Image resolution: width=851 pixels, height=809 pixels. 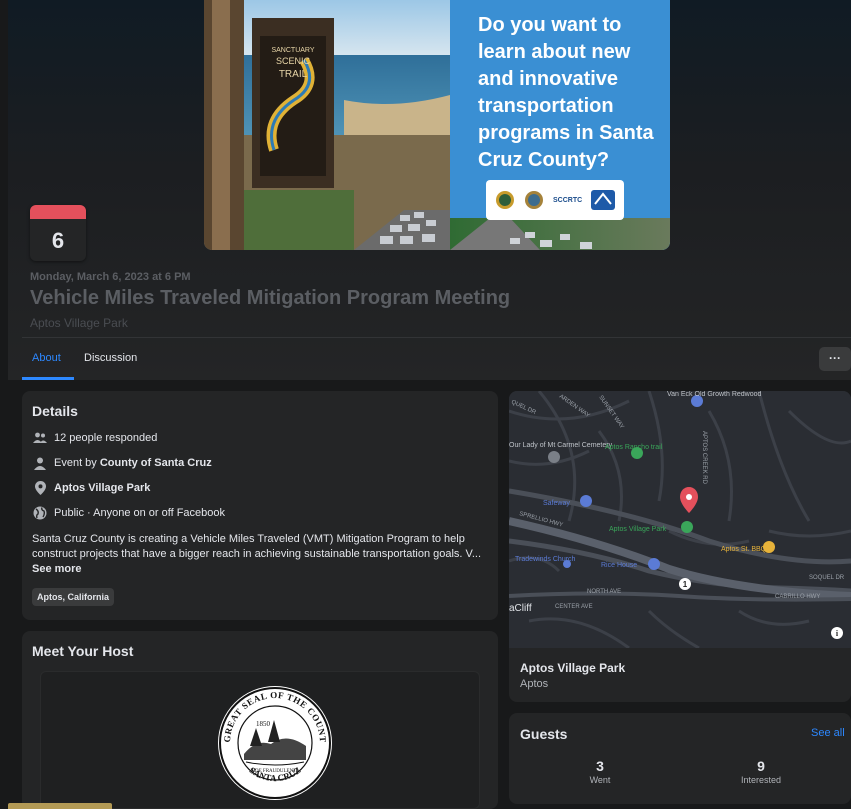 I want to click on bottom-notification-chip, so click(x=60, y=806).